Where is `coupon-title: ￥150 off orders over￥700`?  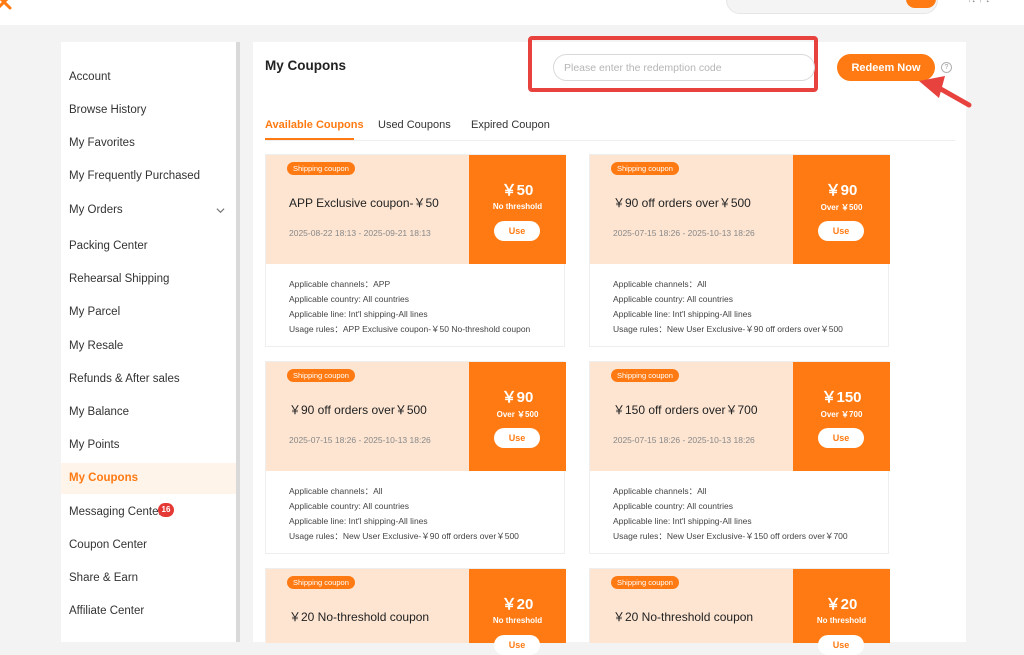 coupon-title: ￥150 off orders over￥700 is located at coordinates (685, 410).